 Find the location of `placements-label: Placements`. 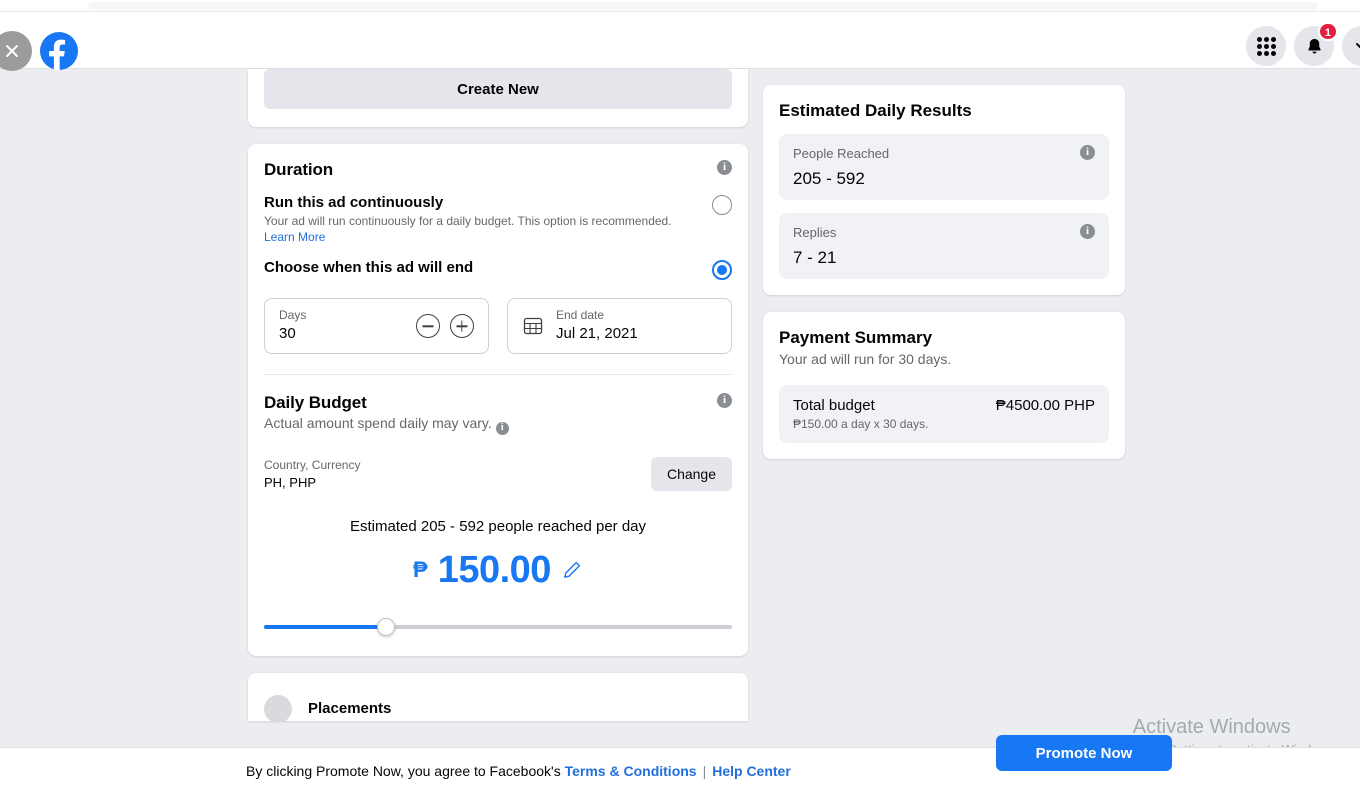

placements-label: Placements is located at coordinates (350, 709).